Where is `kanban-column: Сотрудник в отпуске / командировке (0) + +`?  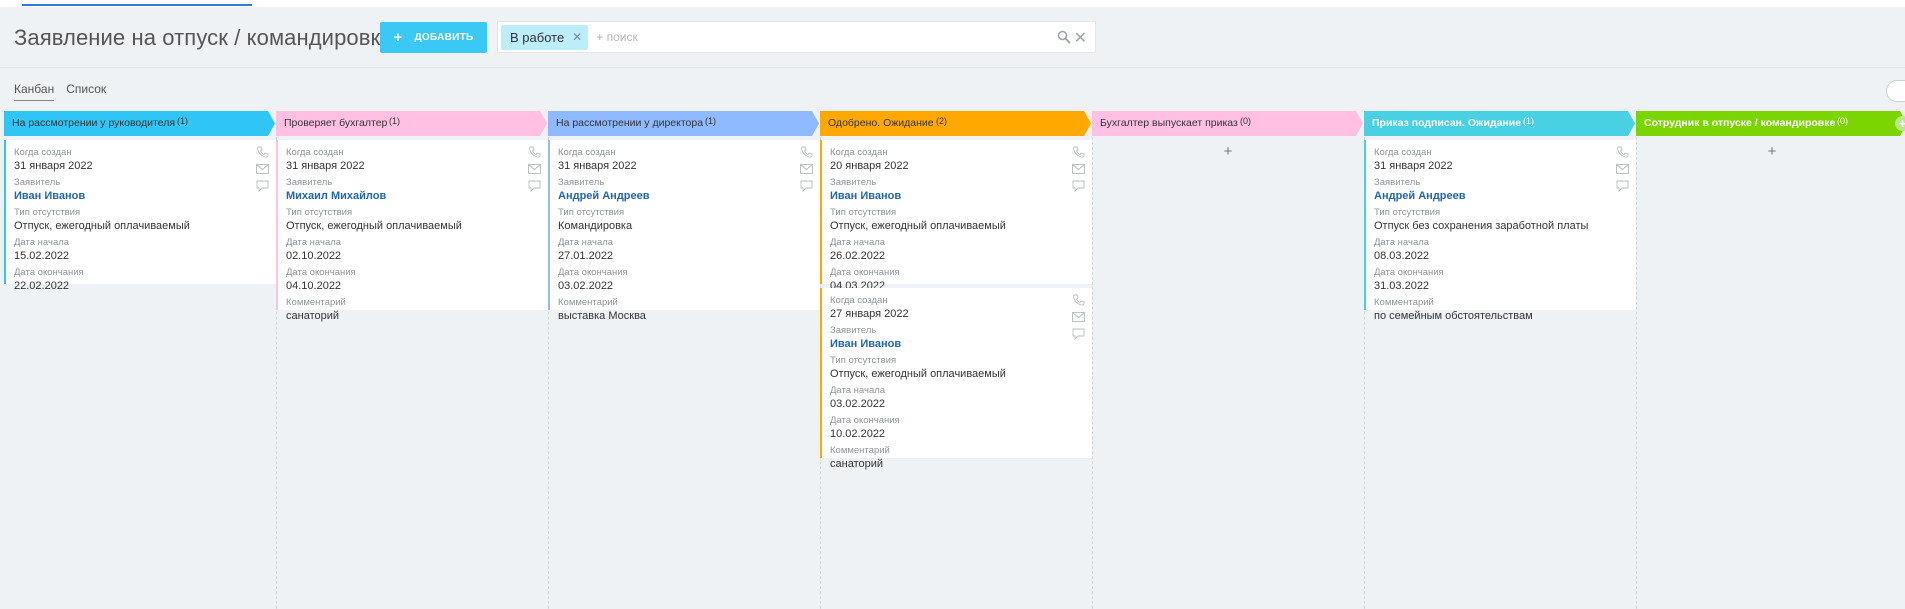
kanban-column: Сотрудник в отпуске / командировке (0) + + is located at coordinates (1770, 360).